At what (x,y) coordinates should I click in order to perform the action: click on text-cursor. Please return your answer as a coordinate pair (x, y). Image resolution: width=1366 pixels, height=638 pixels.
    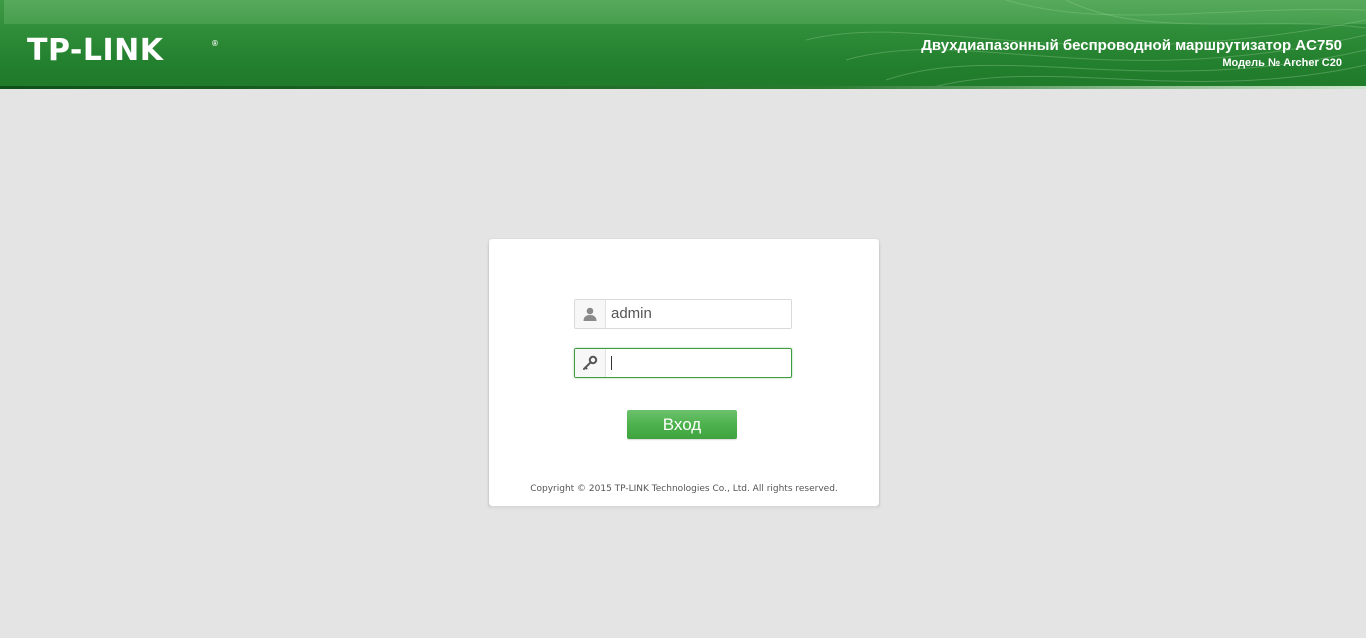
    Looking at the image, I should click on (611, 363).